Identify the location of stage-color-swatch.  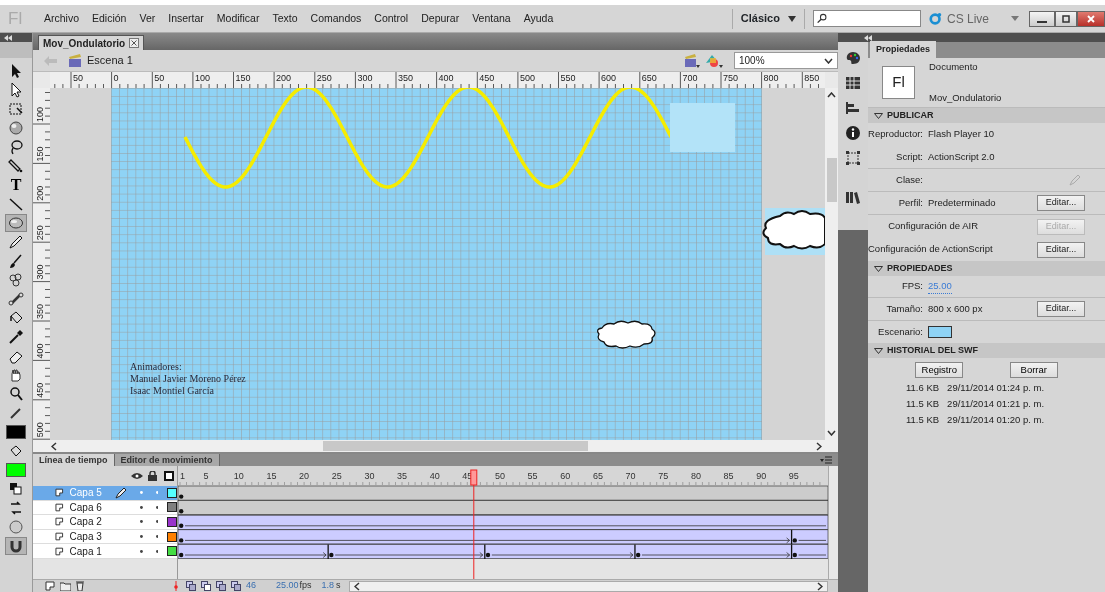
(940, 332).